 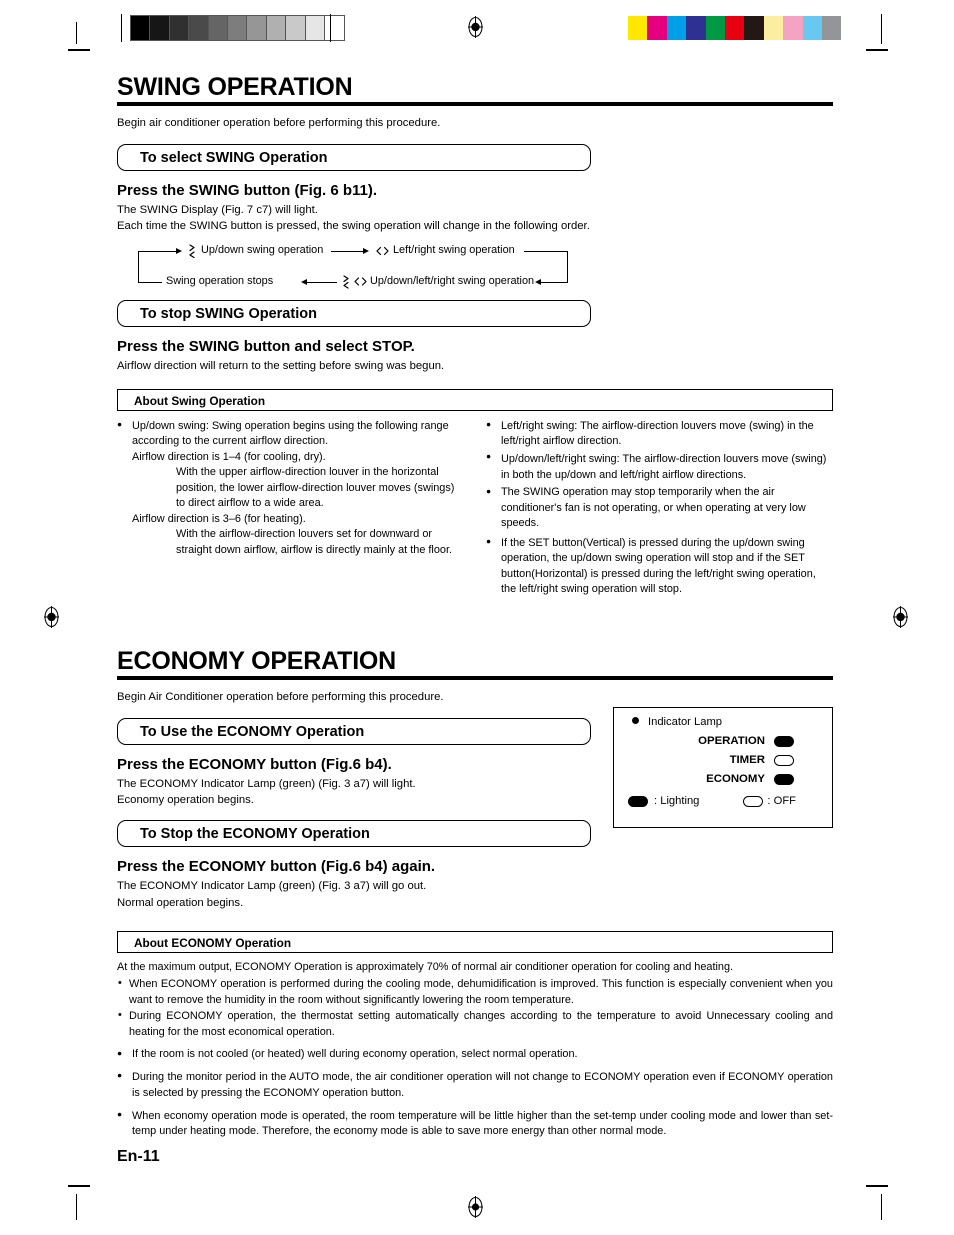 What do you see at coordinates (354, 731) in the screenshot?
I see `economy-use-pill: To Use the ECONOMY Operation` at bounding box center [354, 731].